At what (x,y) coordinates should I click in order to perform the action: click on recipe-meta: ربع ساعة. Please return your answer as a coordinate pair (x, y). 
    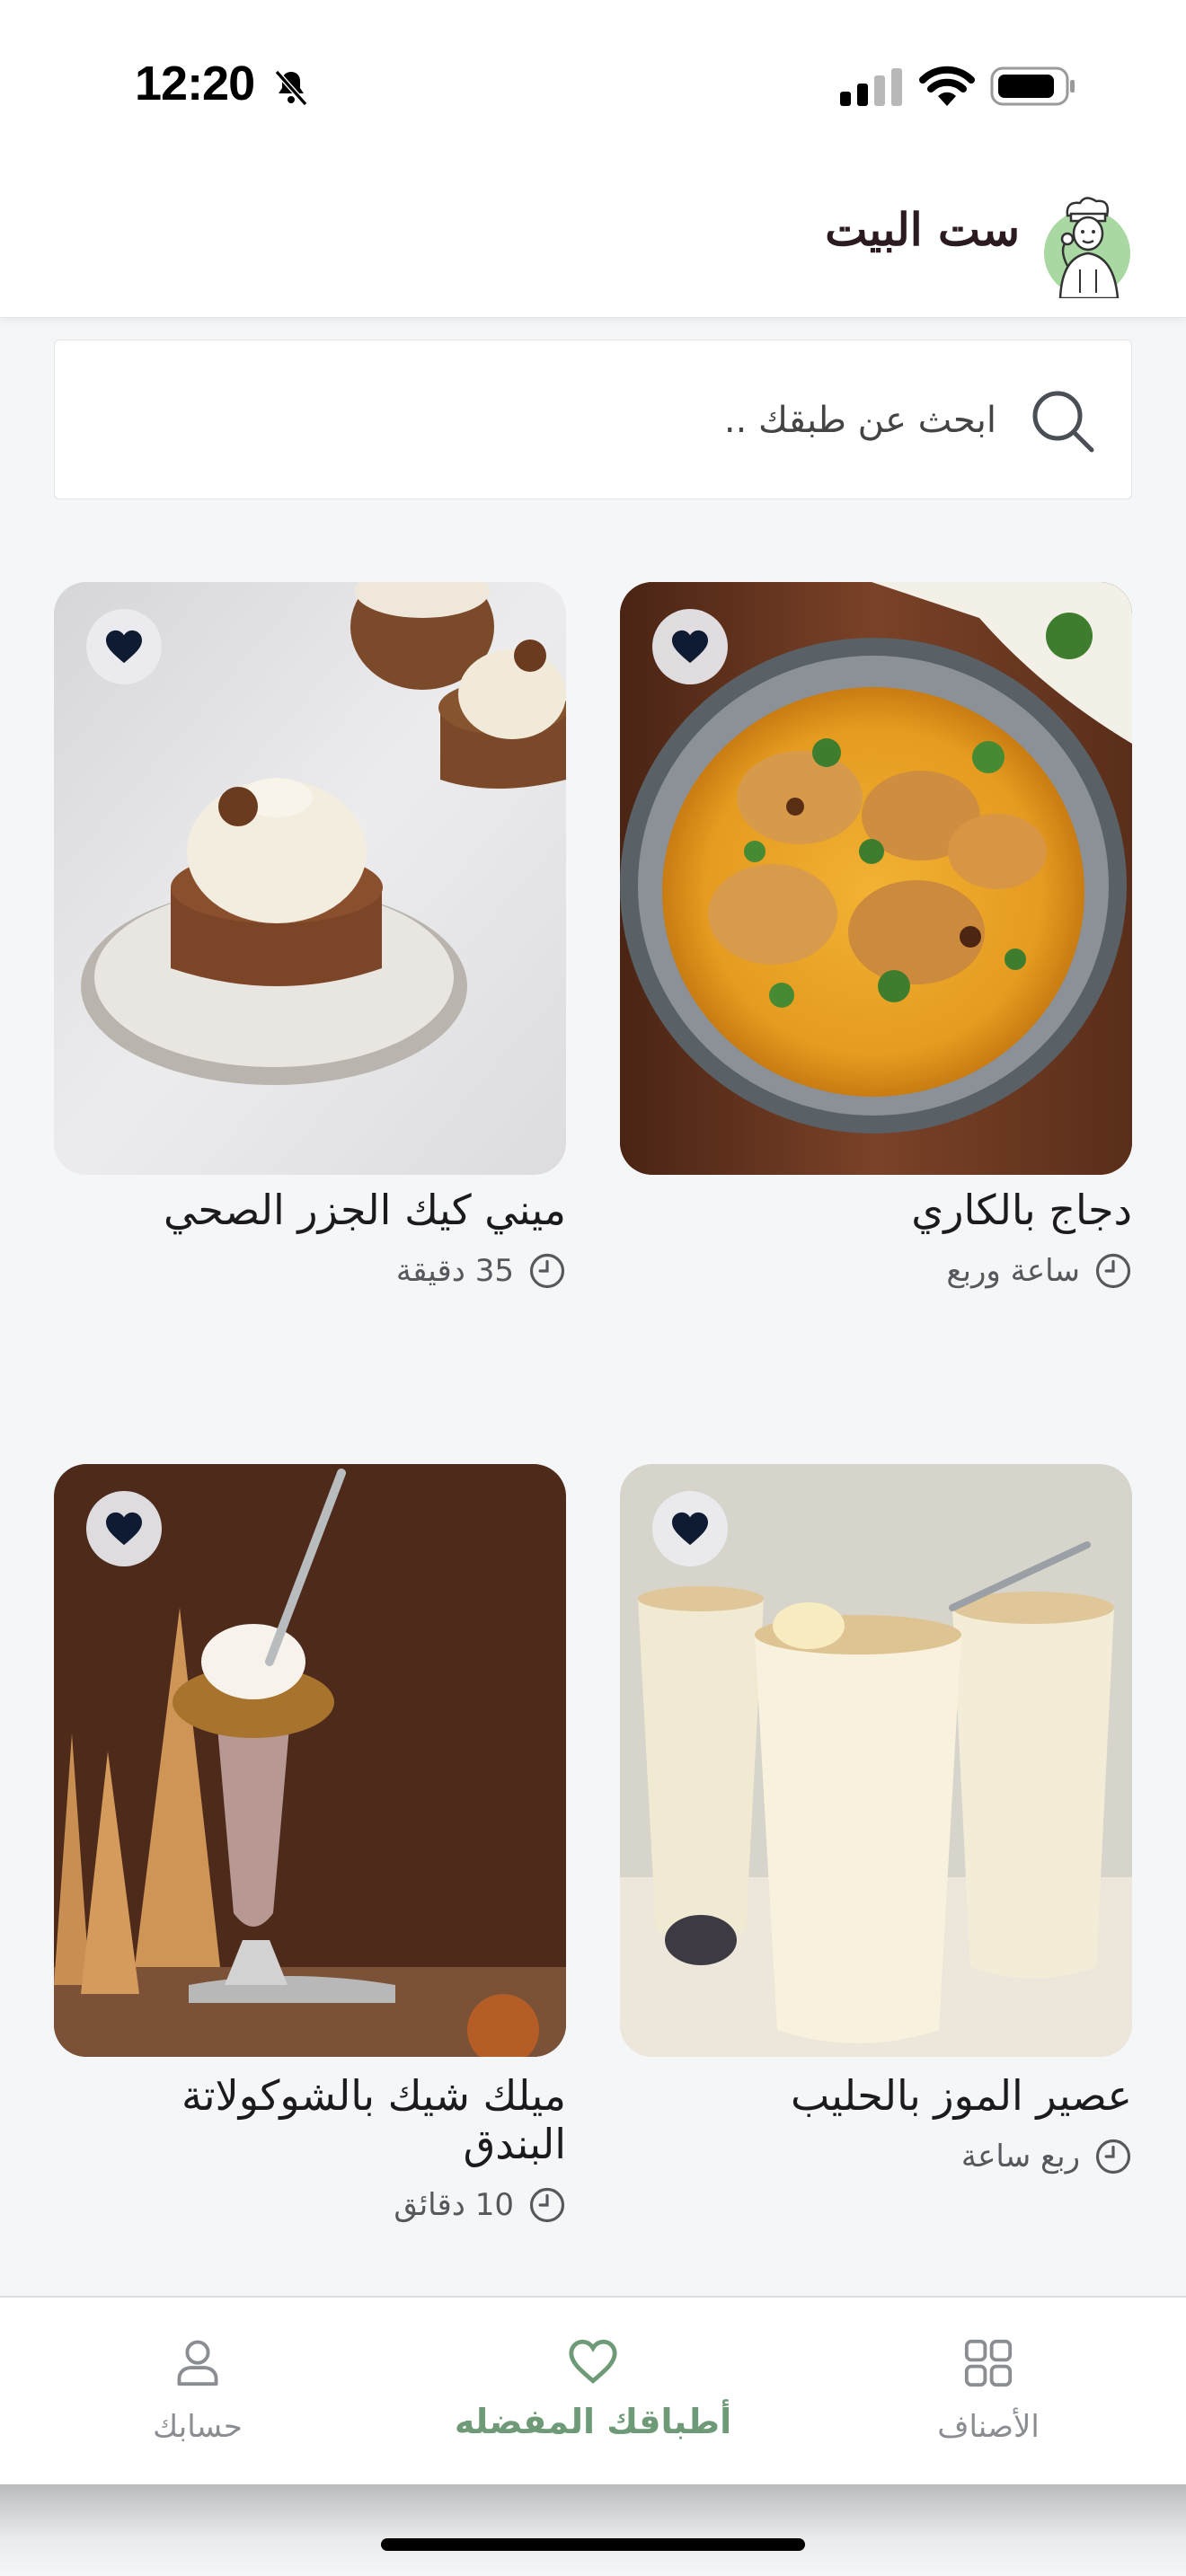
    Looking at the image, I should click on (1046, 2156).